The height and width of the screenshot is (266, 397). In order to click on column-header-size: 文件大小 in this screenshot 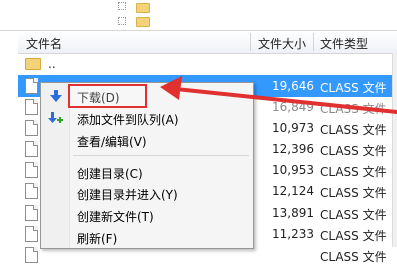, I will do `click(282, 43)`.